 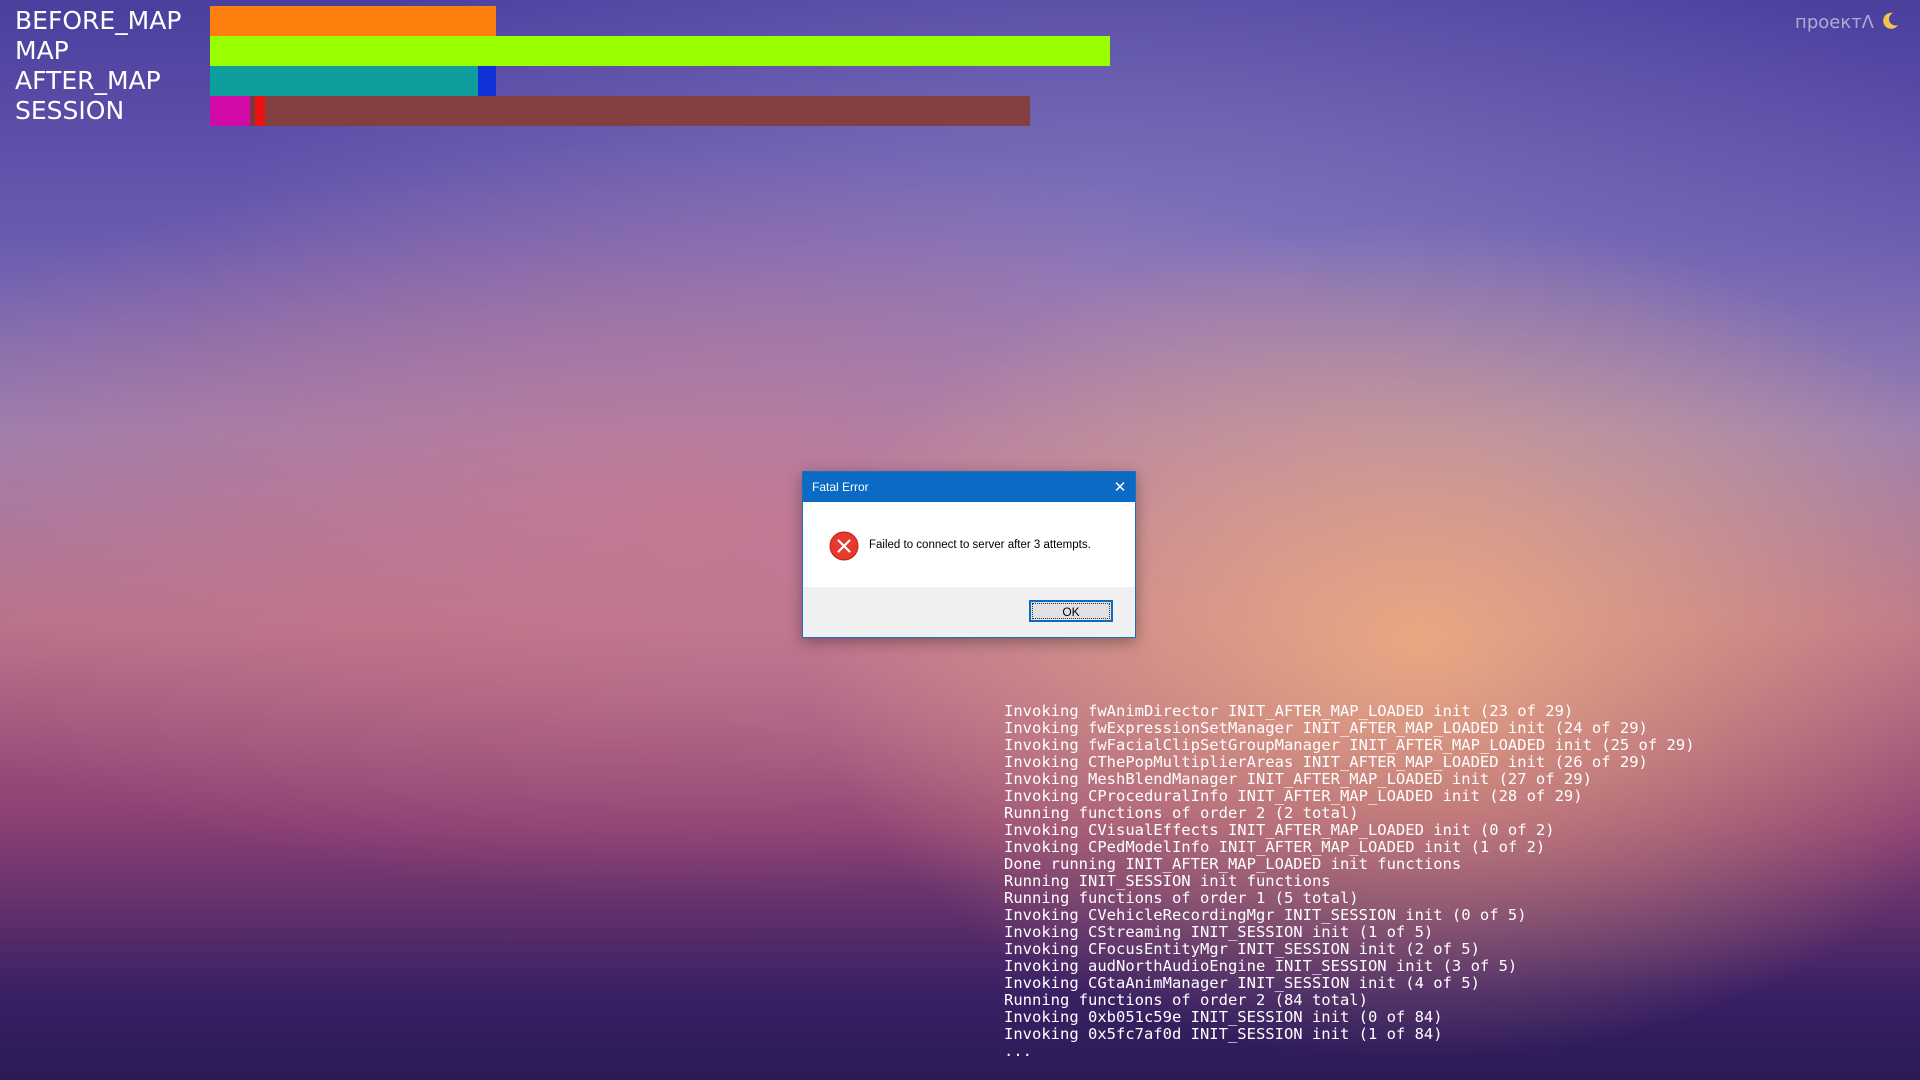 I want to click on brand-text: проектΛ, so click(x=1834, y=22).